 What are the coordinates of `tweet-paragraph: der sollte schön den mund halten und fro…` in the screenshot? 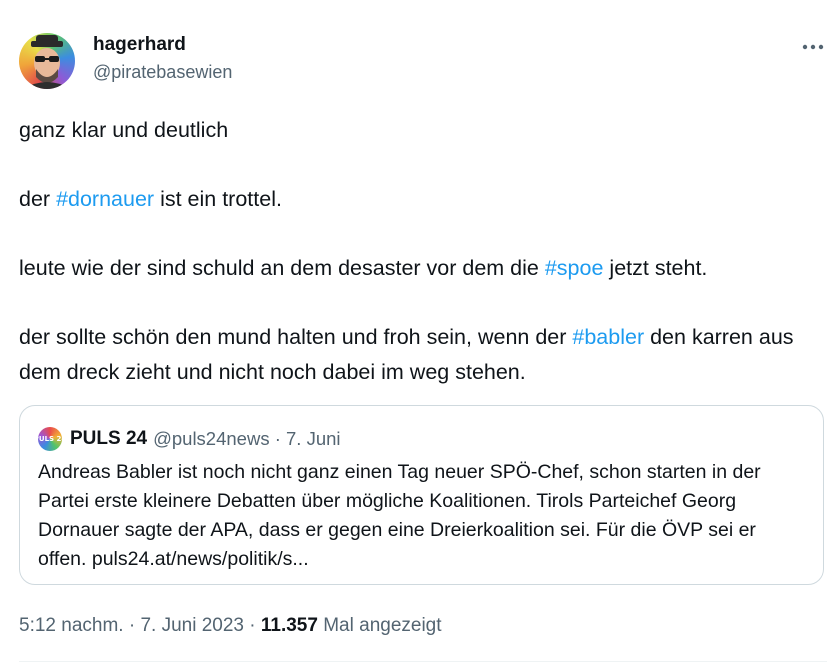 It's located at (406, 354).